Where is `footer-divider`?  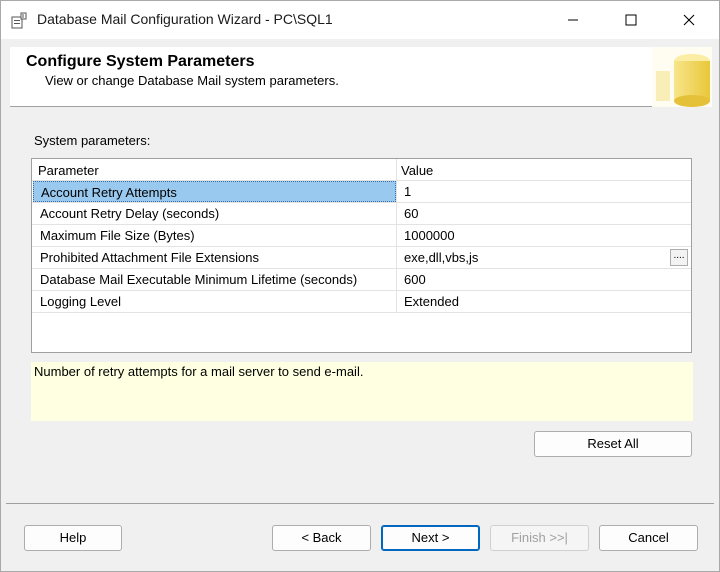 footer-divider is located at coordinates (360, 503).